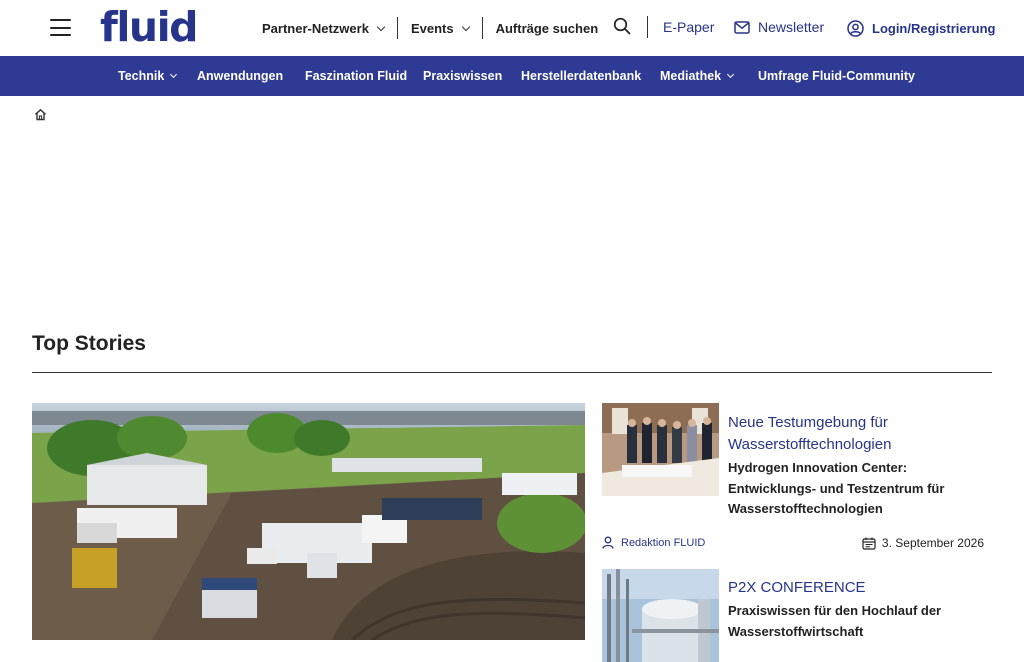 The width and height of the screenshot is (1024, 662). I want to click on fluid-logo: fluid, so click(149, 27).